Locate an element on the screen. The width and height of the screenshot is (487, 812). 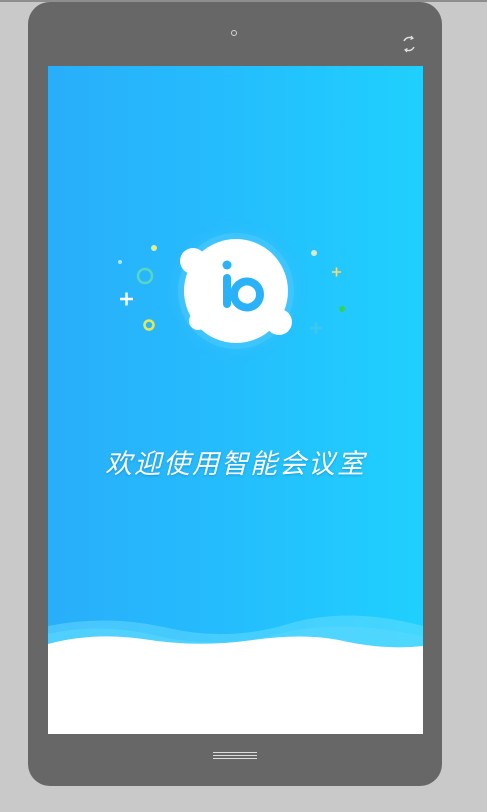
welcome-text: 欢迎使用智能会议室 is located at coordinates (235, 464).